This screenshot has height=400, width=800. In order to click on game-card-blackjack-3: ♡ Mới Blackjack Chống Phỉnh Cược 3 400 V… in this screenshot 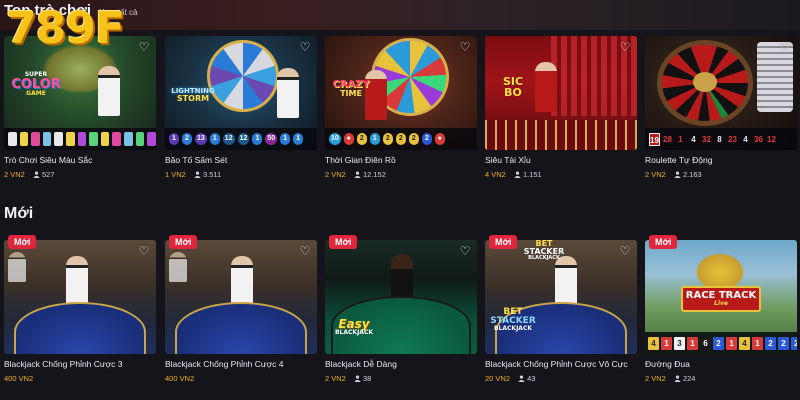, I will do `click(80, 313)`.